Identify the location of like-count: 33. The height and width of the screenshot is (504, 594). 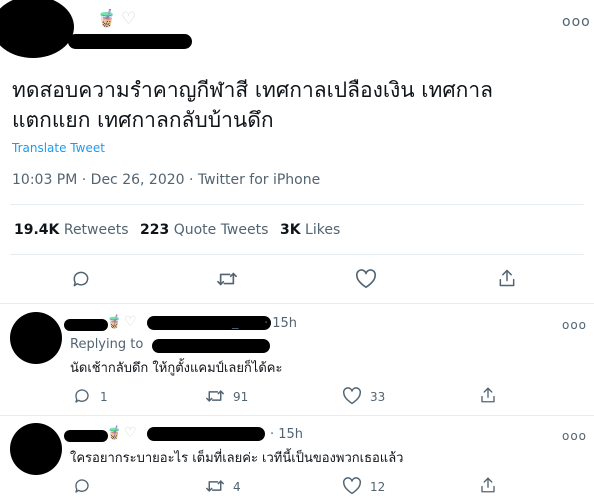
(378, 397).